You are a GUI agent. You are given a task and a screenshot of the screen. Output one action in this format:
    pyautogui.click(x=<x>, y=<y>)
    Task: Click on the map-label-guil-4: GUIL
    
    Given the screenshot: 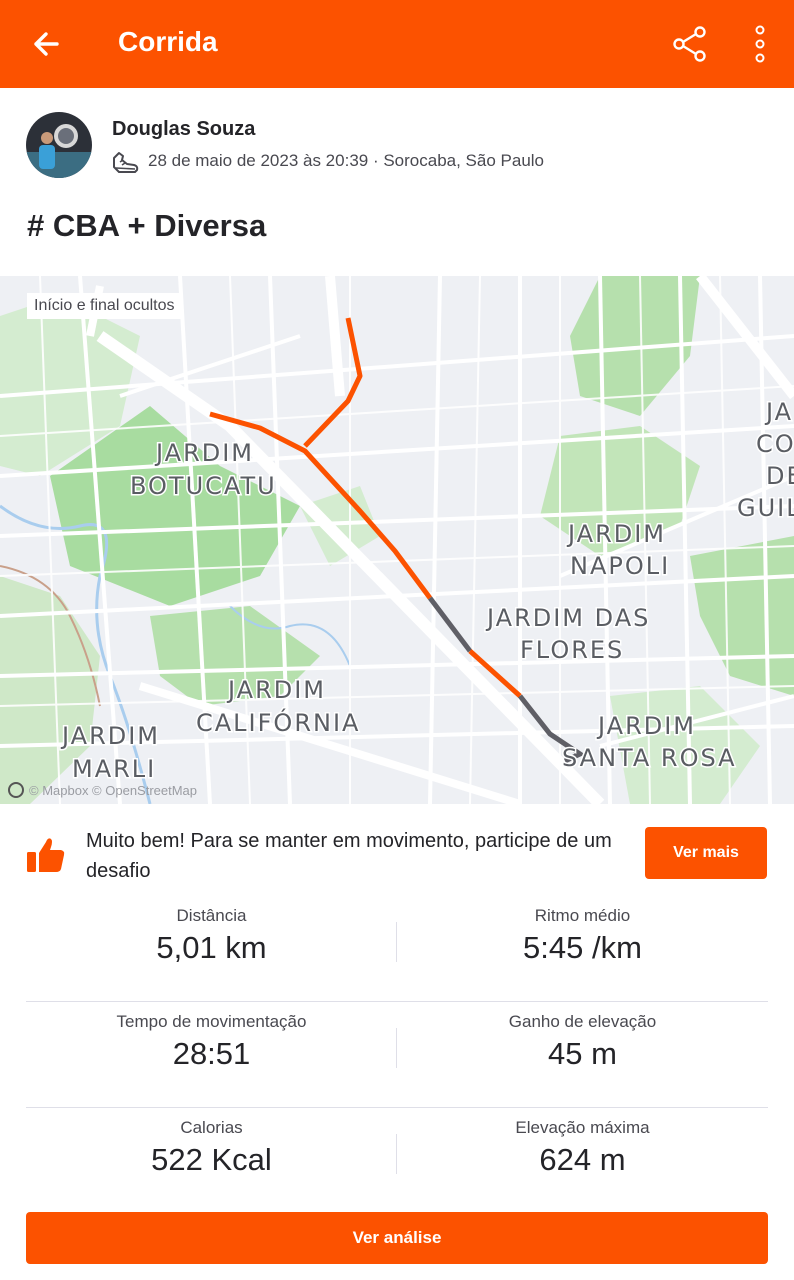 What is the action you would take?
    pyautogui.click(x=765, y=508)
    